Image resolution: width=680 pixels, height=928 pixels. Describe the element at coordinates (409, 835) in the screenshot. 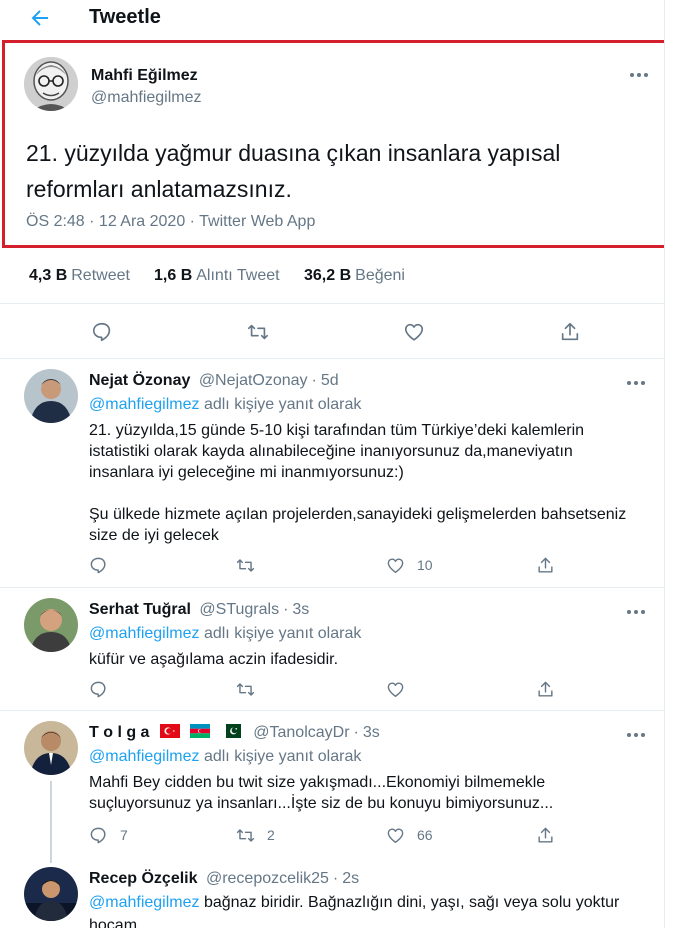

I see `like-action: 66` at that location.